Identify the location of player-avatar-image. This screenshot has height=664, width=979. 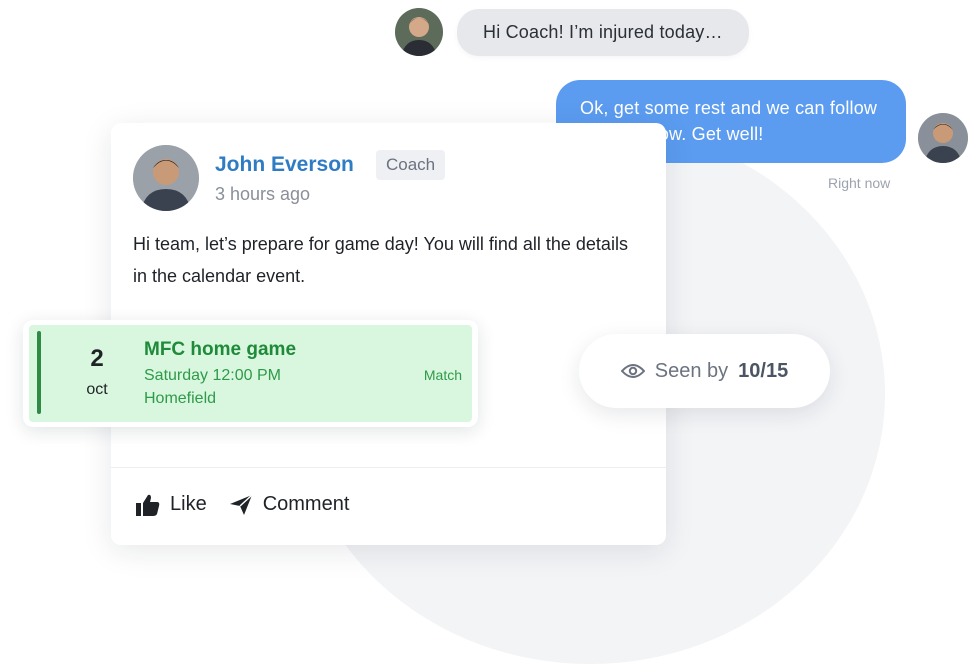
(419, 32).